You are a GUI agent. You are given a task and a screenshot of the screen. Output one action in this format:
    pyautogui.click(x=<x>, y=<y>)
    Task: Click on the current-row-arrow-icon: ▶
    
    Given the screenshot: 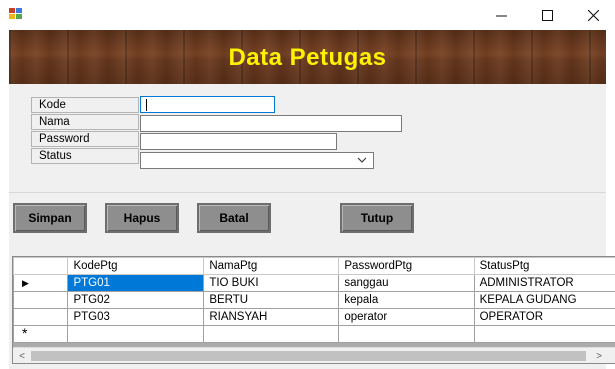 What is the action you would take?
    pyautogui.click(x=25, y=283)
    